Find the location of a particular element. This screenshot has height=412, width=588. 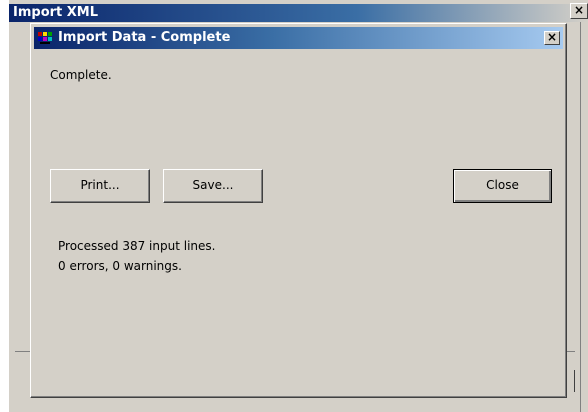

close-icon: × is located at coordinates (552, 38).